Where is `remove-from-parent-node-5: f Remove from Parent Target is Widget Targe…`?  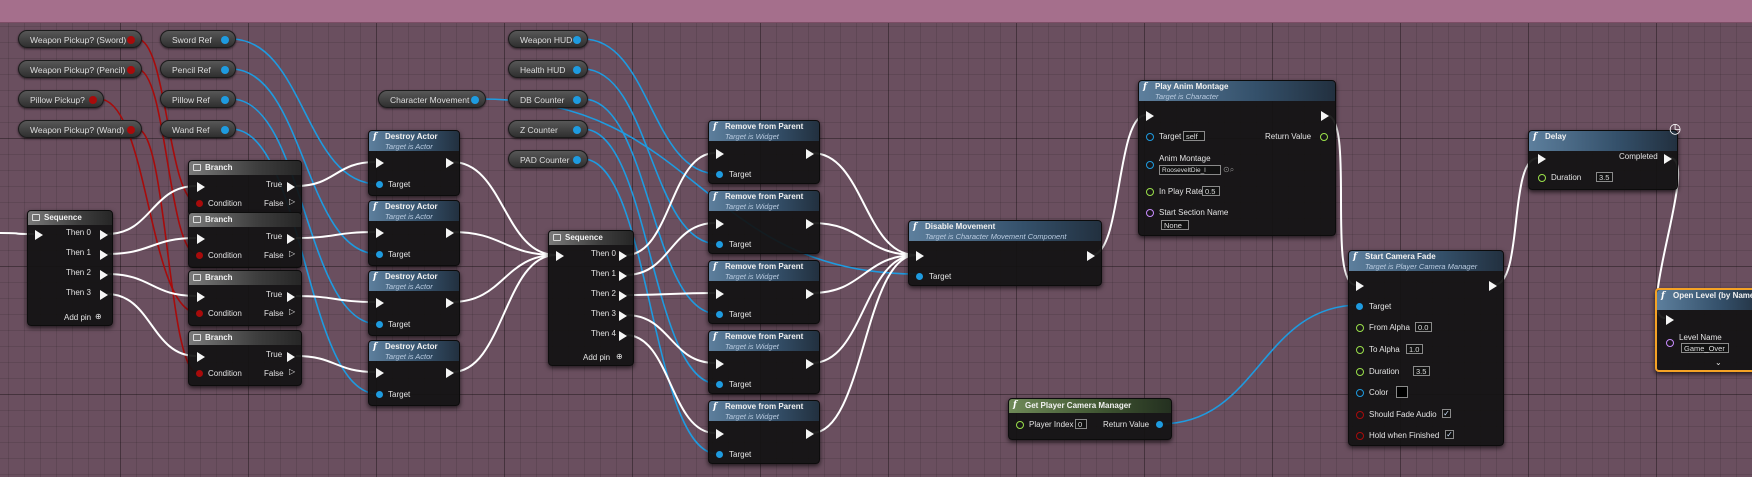 remove-from-parent-node-5: f Remove from Parent Target is Widget Targe… is located at coordinates (764, 432).